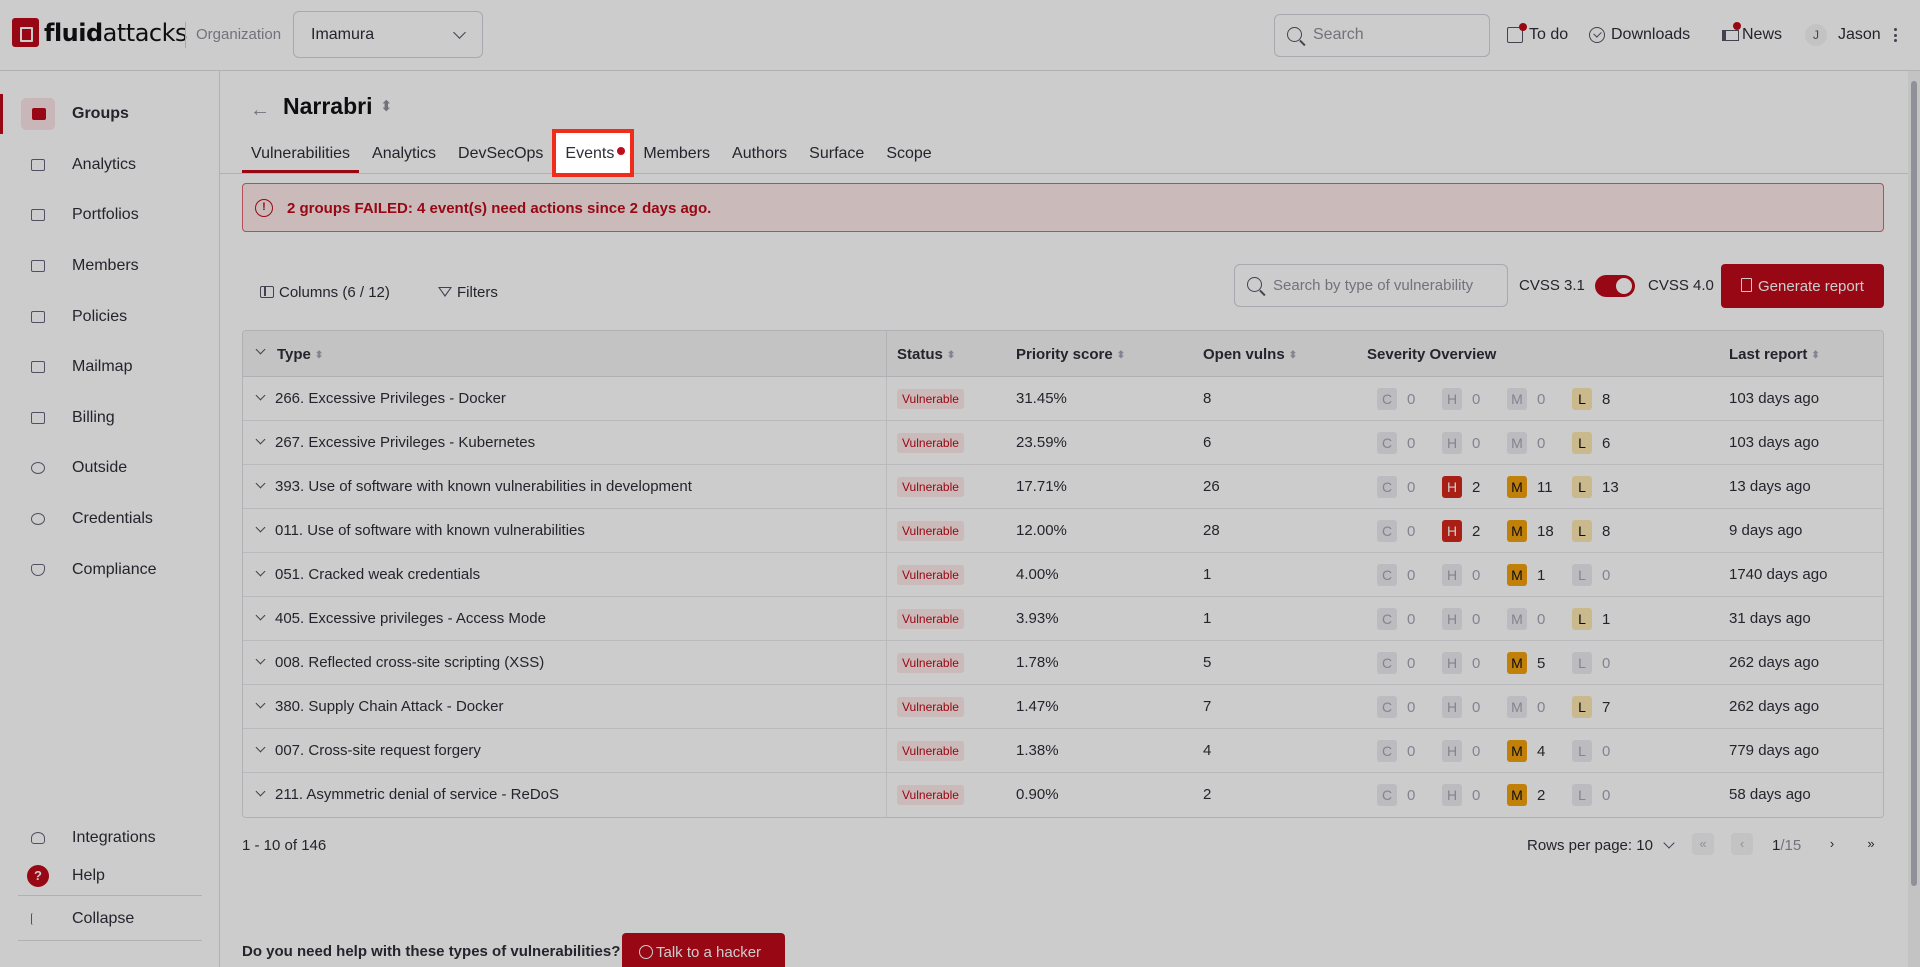  What do you see at coordinates (301, 153) in the screenshot?
I see `tab-vulnerabilities: Vulnerabilities` at bounding box center [301, 153].